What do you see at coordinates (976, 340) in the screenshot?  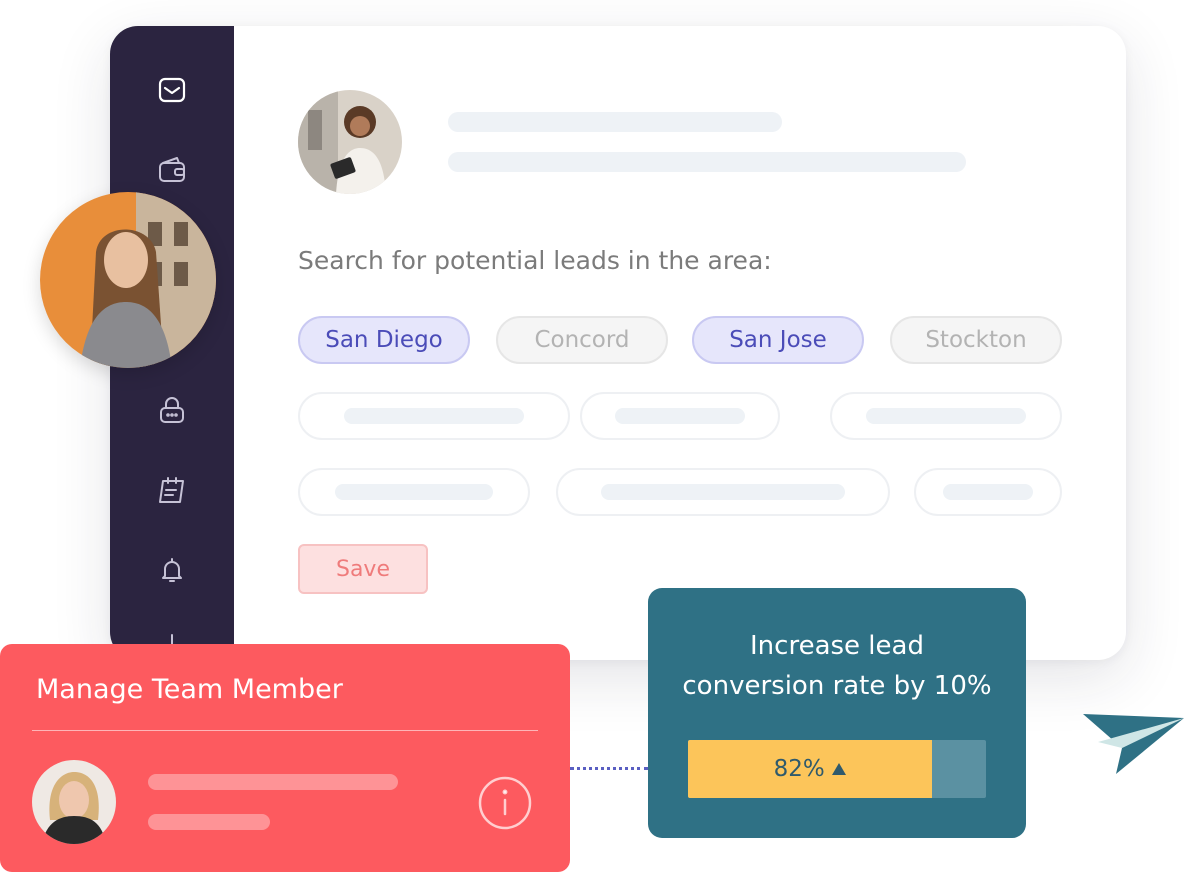 I see `chip-stockton: Stockton` at bounding box center [976, 340].